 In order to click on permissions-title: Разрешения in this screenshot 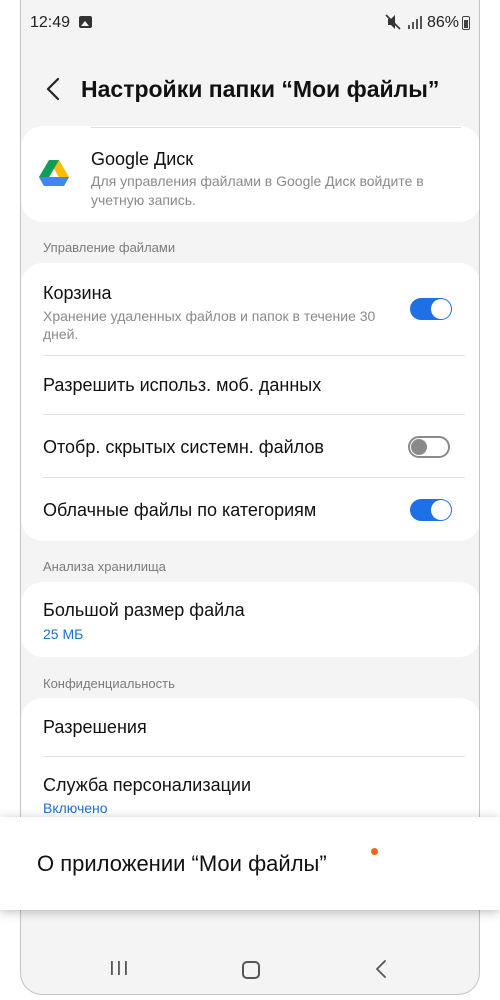, I will do `click(95, 727)`.